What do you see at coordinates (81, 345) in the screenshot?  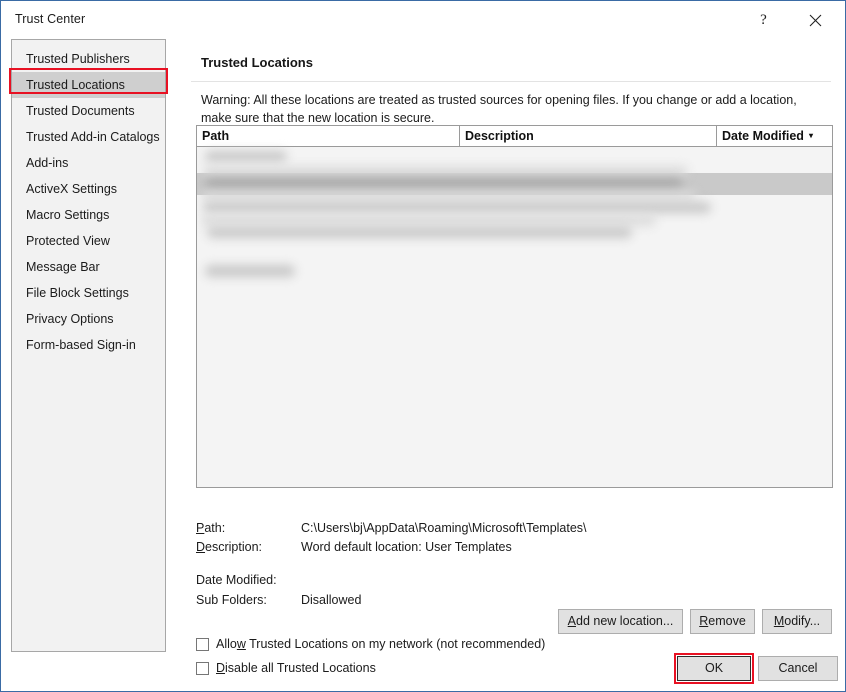 I see `sidebar-item-label: Form-based Sign-in` at bounding box center [81, 345].